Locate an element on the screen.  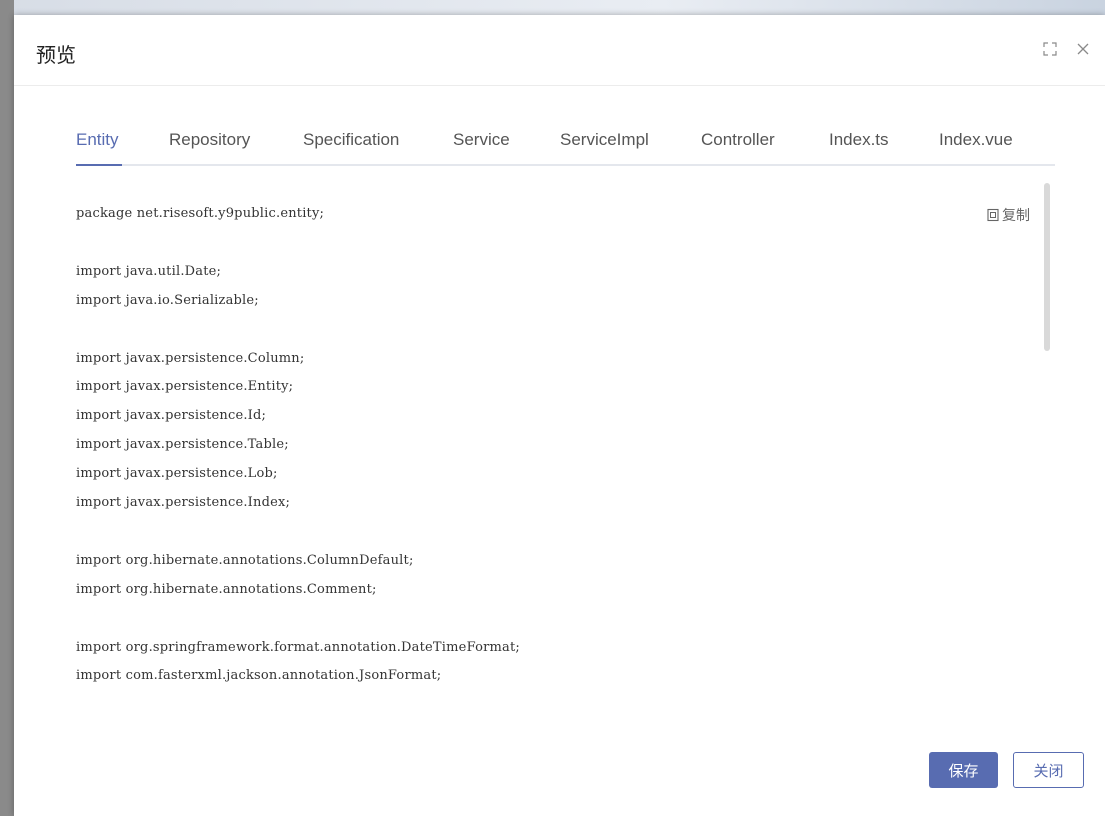
code-line: import javax.persistence.Column; is located at coordinates (190, 358).